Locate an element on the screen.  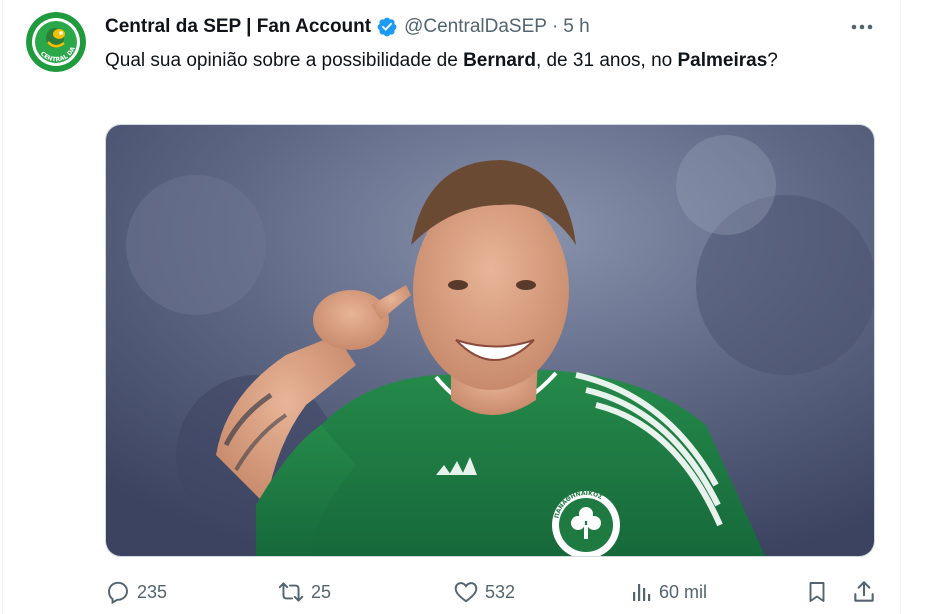
tweet-text-part: , de 31 anos, no is located at coordinates (606, 60).